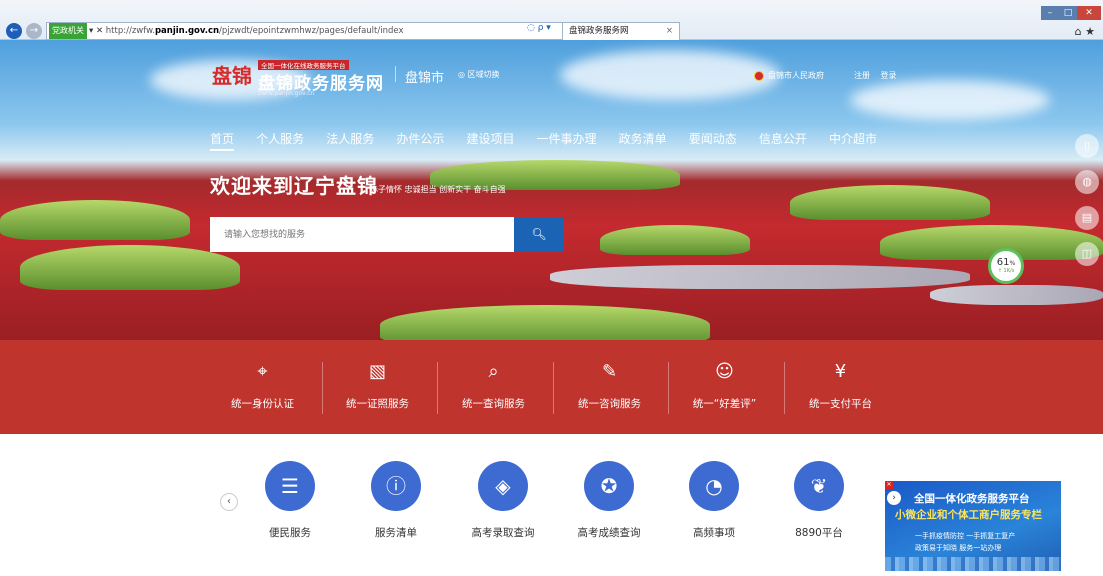 Image resolution: width=1103 pixels, height=576 pixels. Describe the element at coordinates (789, 75) in the screenshot. I see `gov-site-link: 盘锦市人民政府` at that location.